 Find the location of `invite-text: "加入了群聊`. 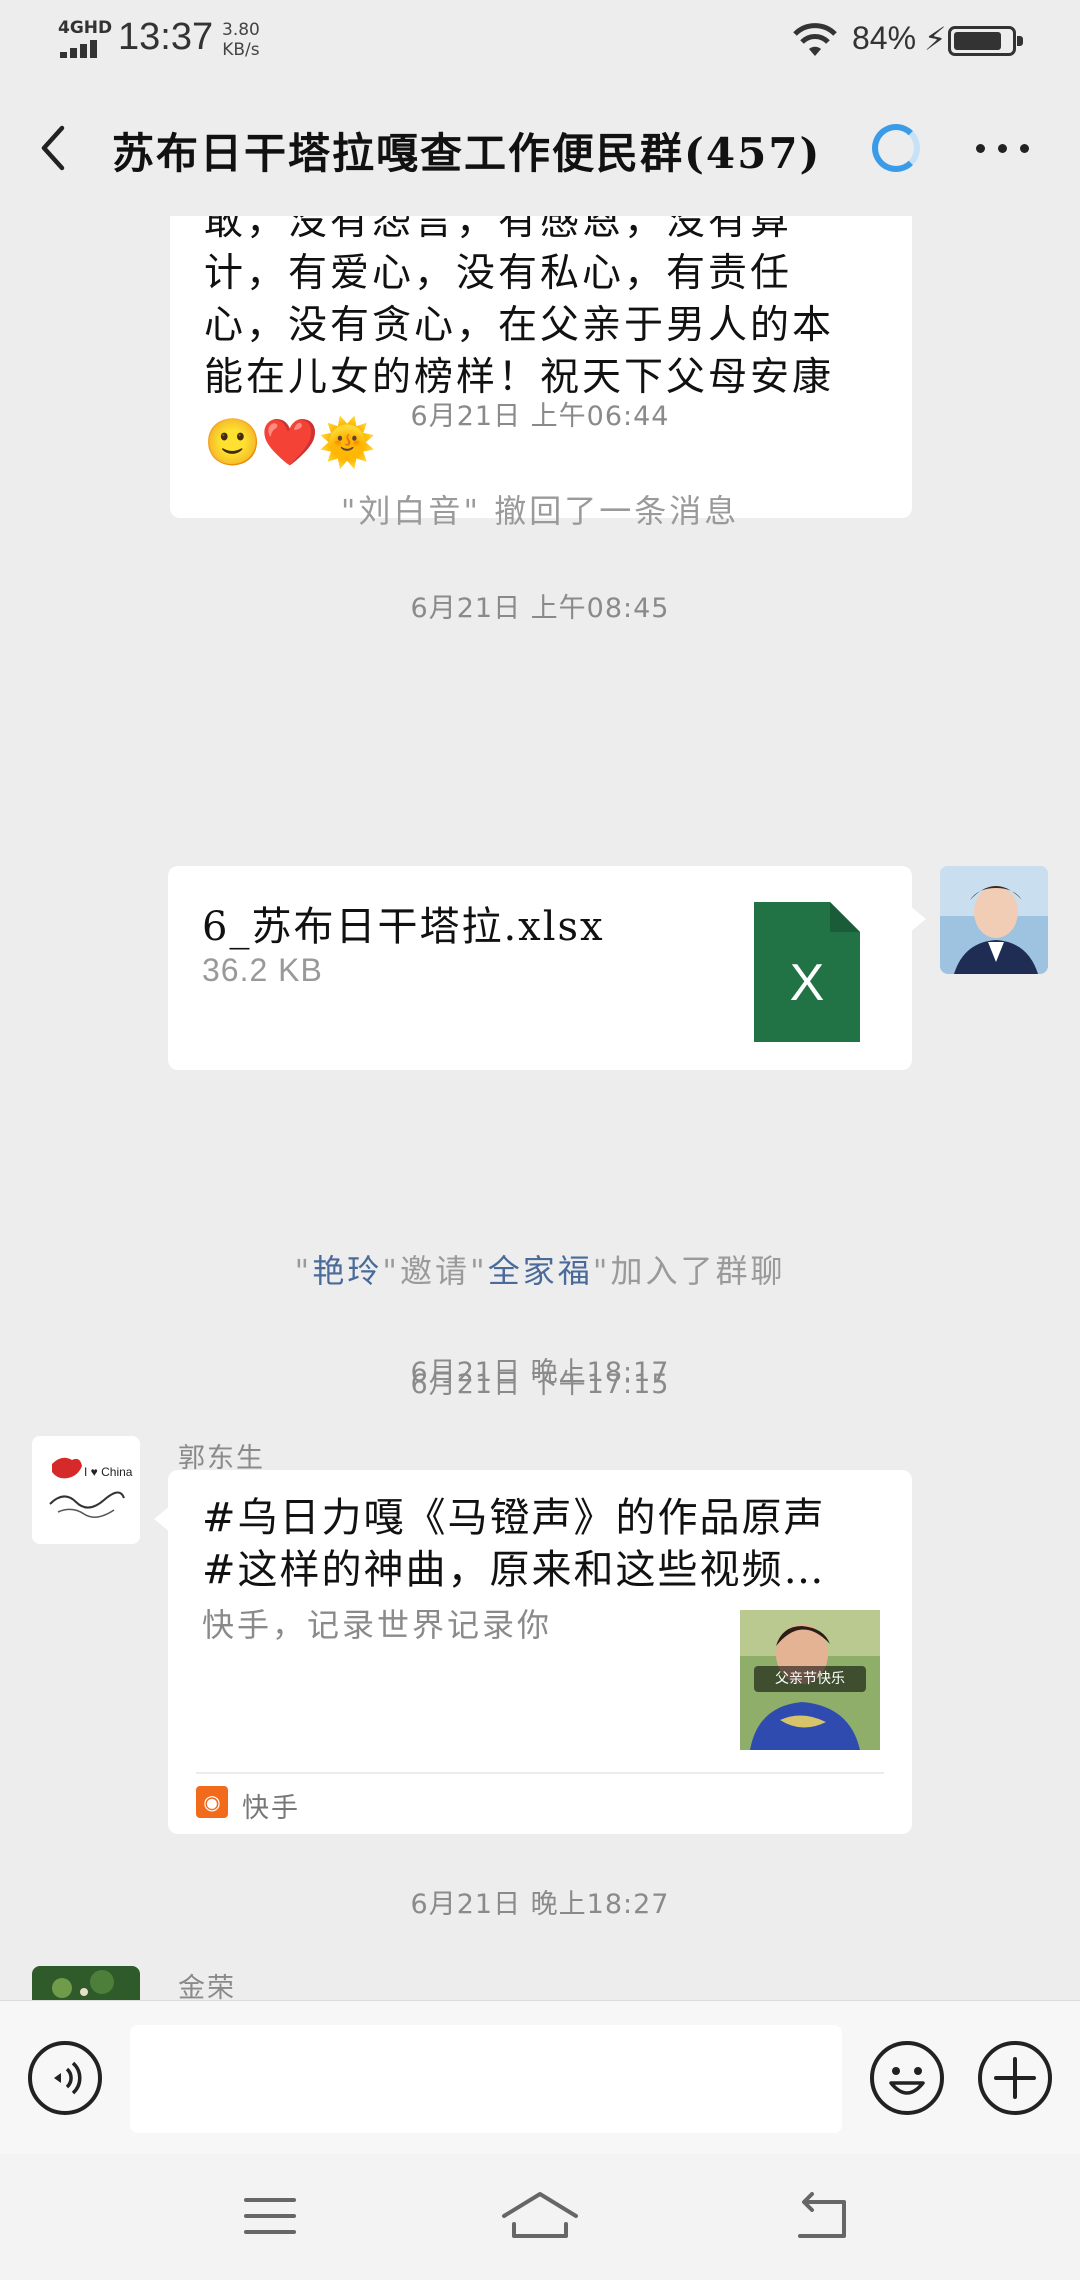

invite-text: "加入了群聊 is located at coordinates (689, 1271).